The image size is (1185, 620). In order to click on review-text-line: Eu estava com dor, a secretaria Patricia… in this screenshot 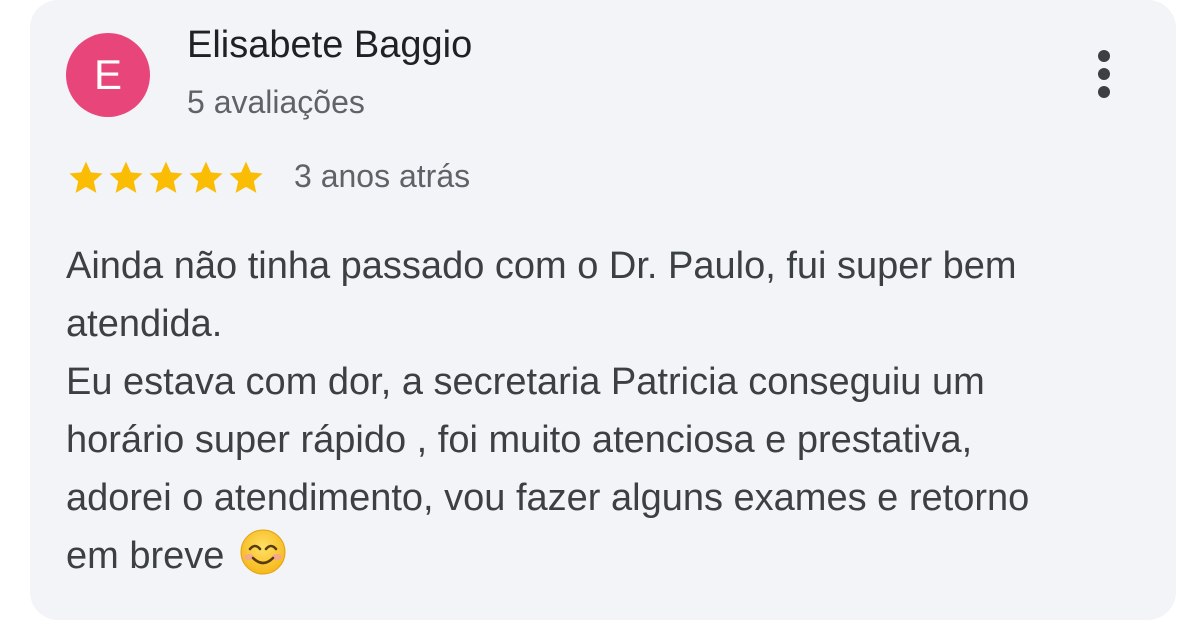, I will do `click(525, 382)`.